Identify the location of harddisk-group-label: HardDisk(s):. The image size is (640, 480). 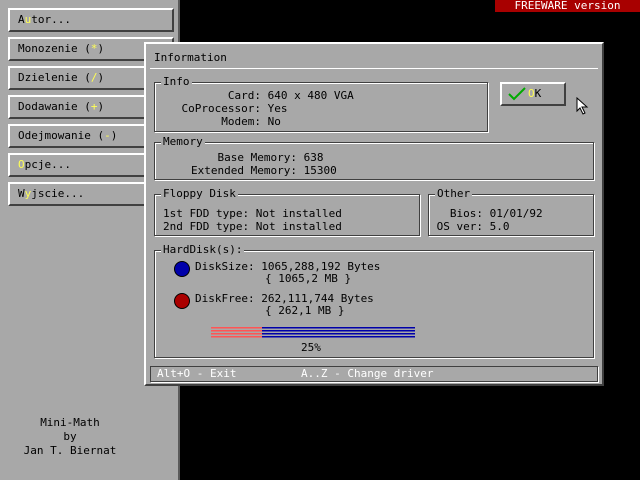
(203, 250).